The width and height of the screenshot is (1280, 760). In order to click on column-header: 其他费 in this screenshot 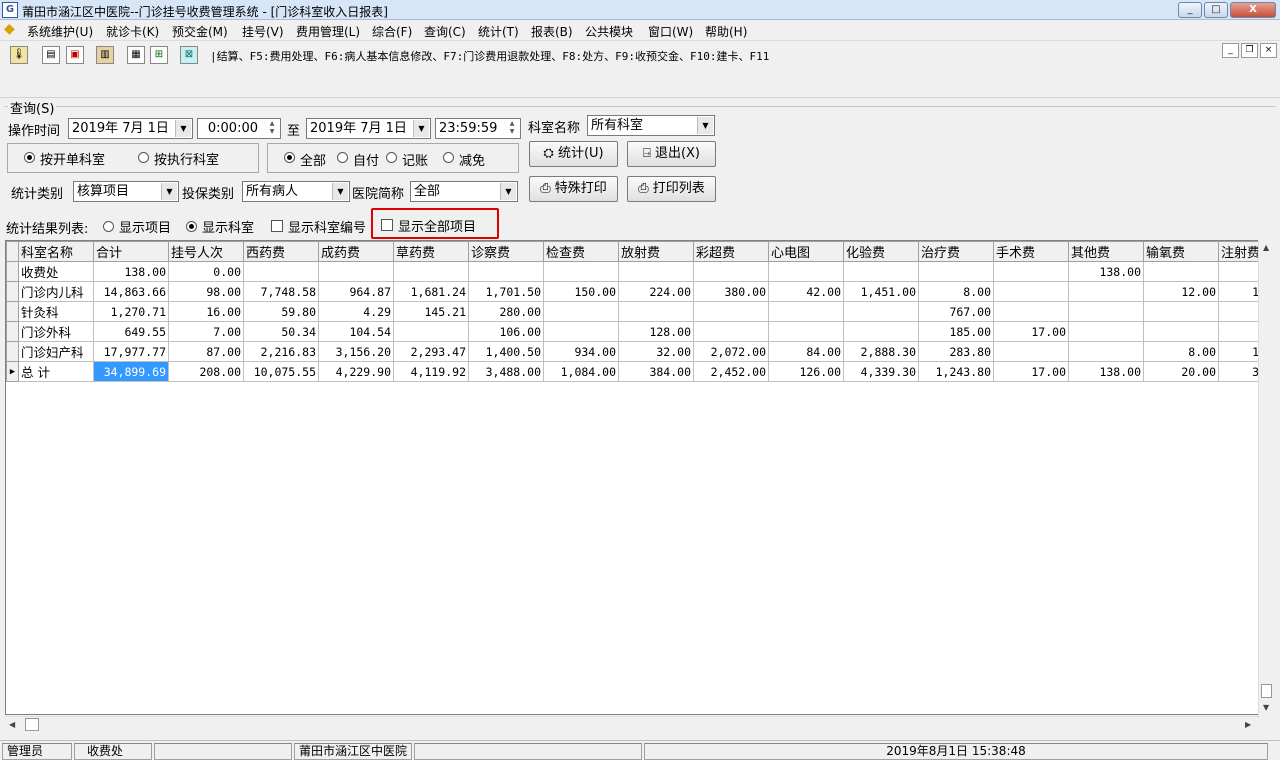, I will do `click(1106, 251)`.